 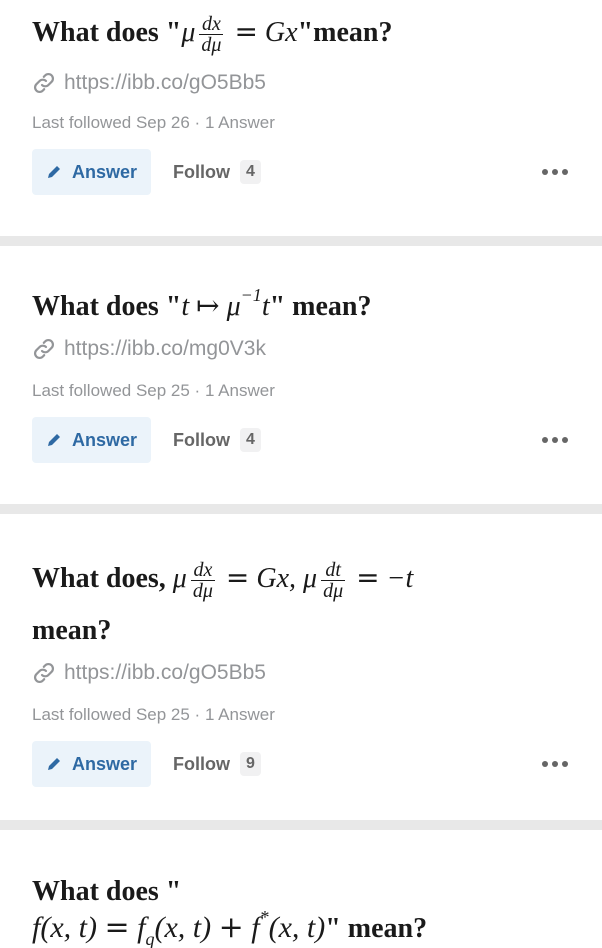 I want to click on title-text: mean?, so click(x=72, y=630).